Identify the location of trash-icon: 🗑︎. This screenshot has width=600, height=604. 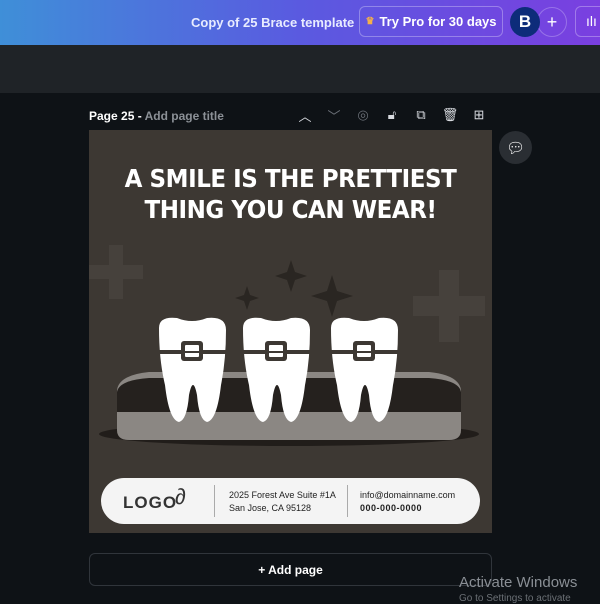
(450, 115).